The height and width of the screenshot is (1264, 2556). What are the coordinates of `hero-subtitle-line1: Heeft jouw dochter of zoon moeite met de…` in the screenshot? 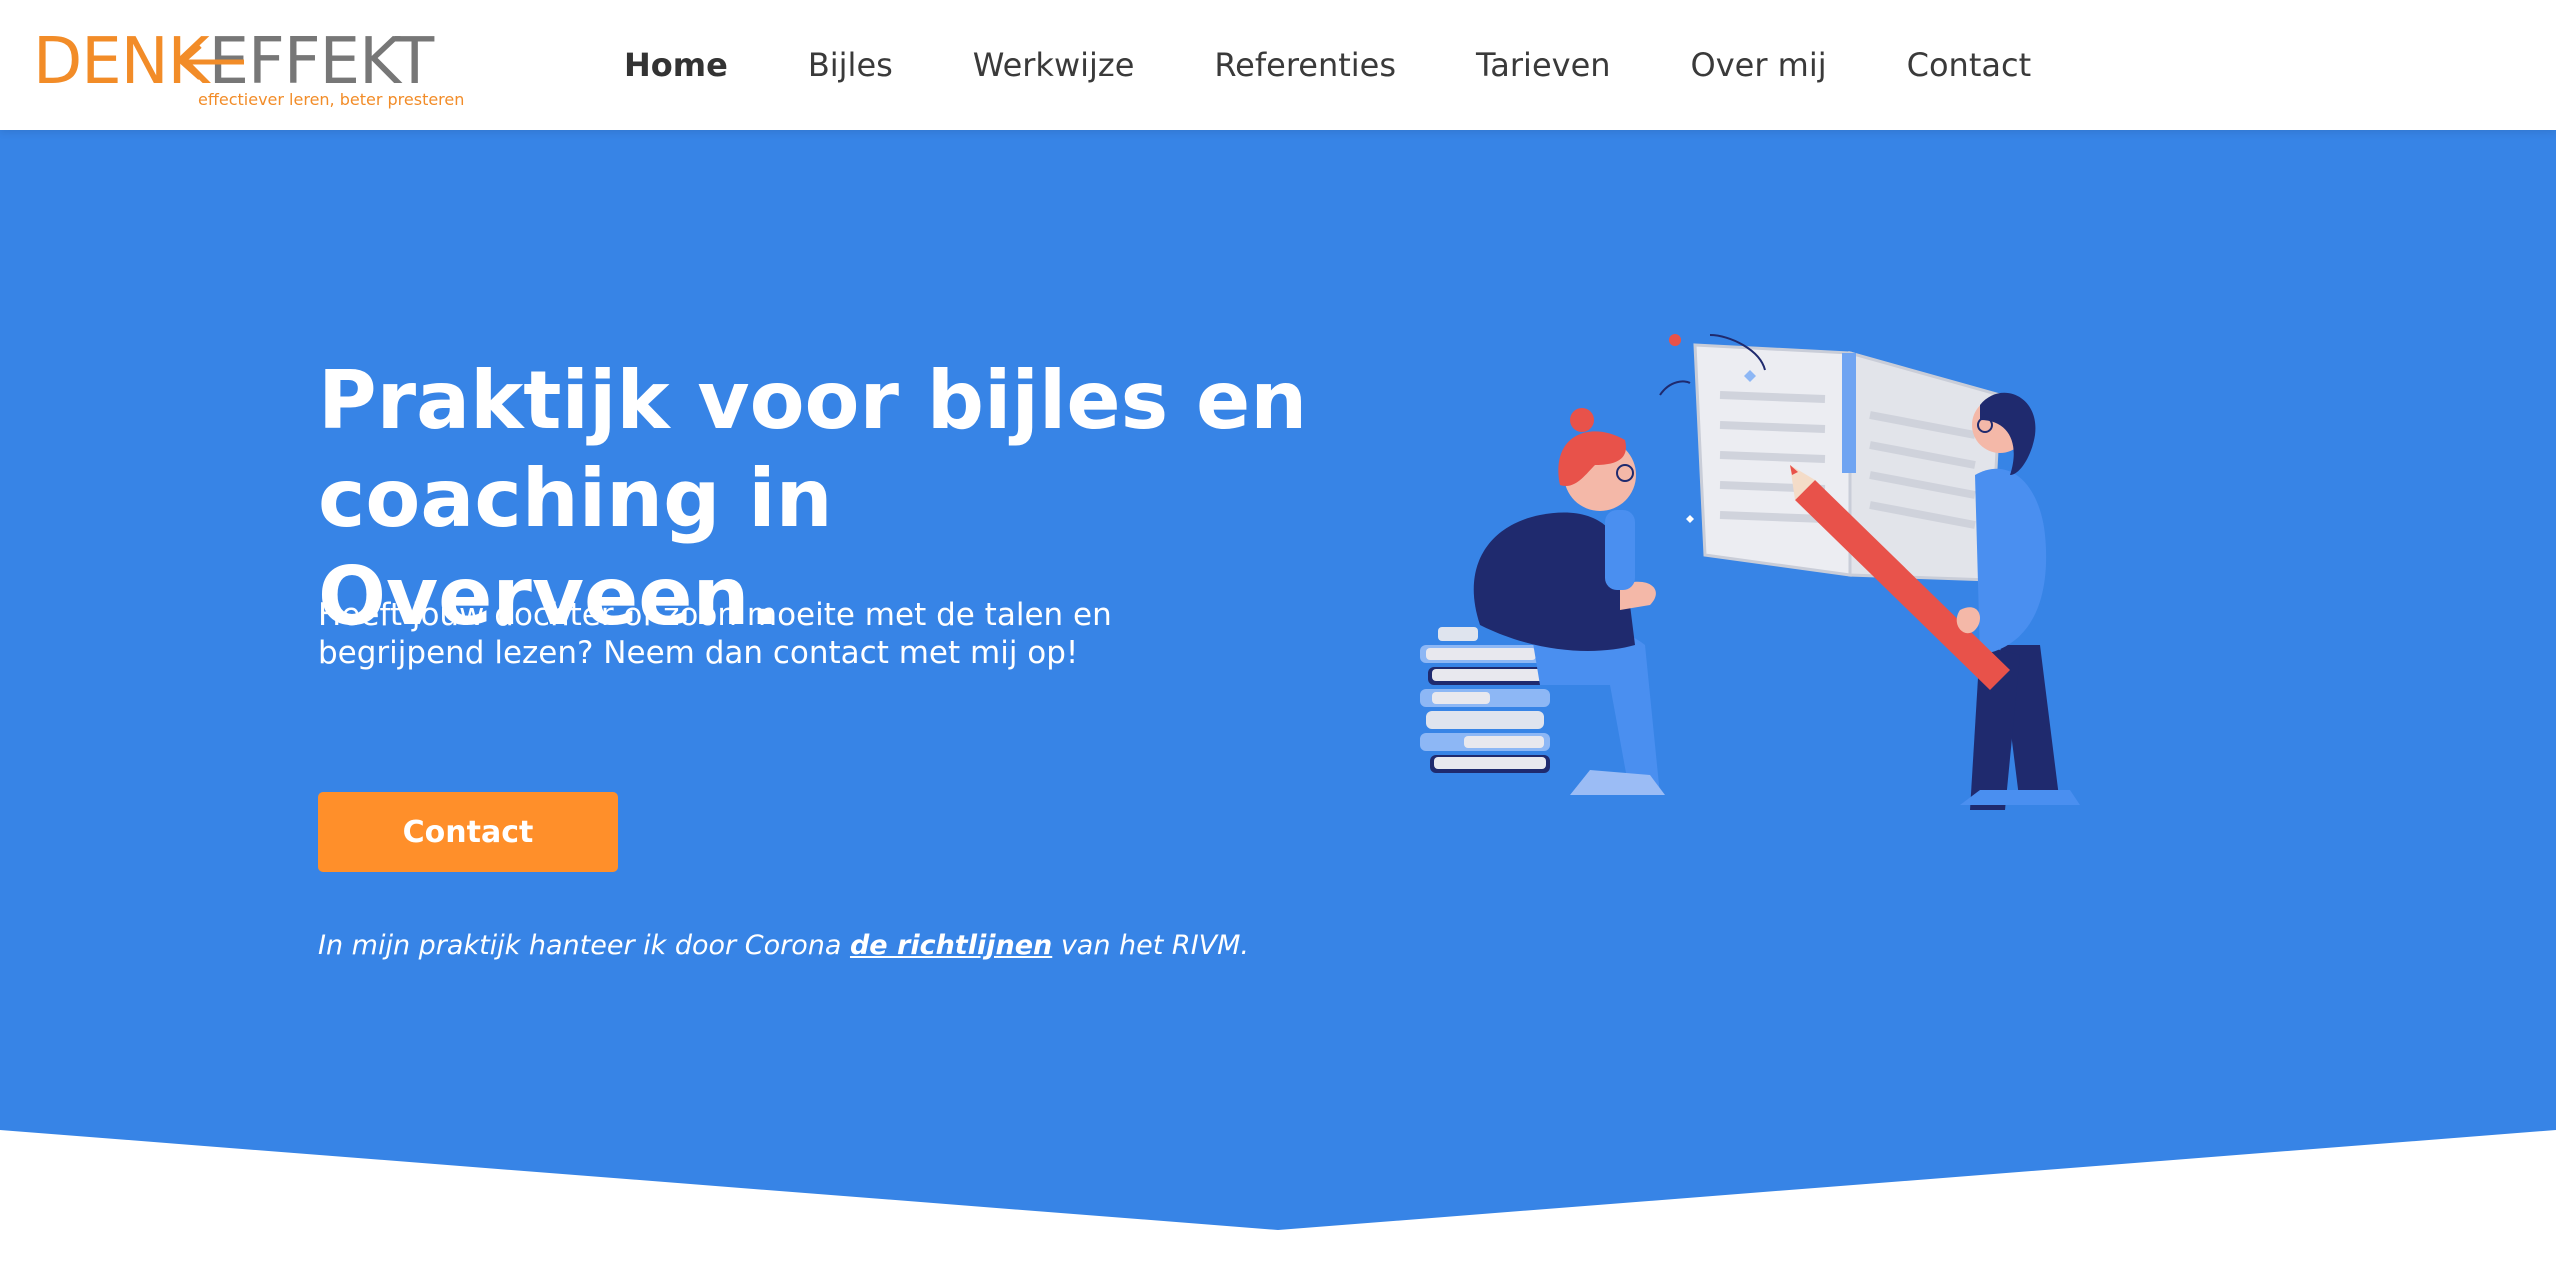 It's located at (715, 615).